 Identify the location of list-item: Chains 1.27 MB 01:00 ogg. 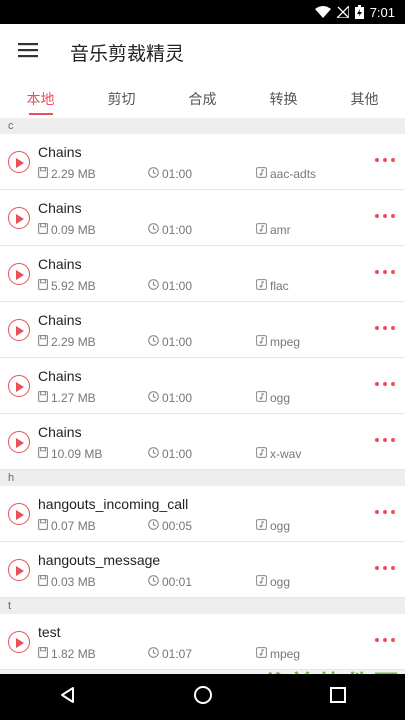
(202, 386).